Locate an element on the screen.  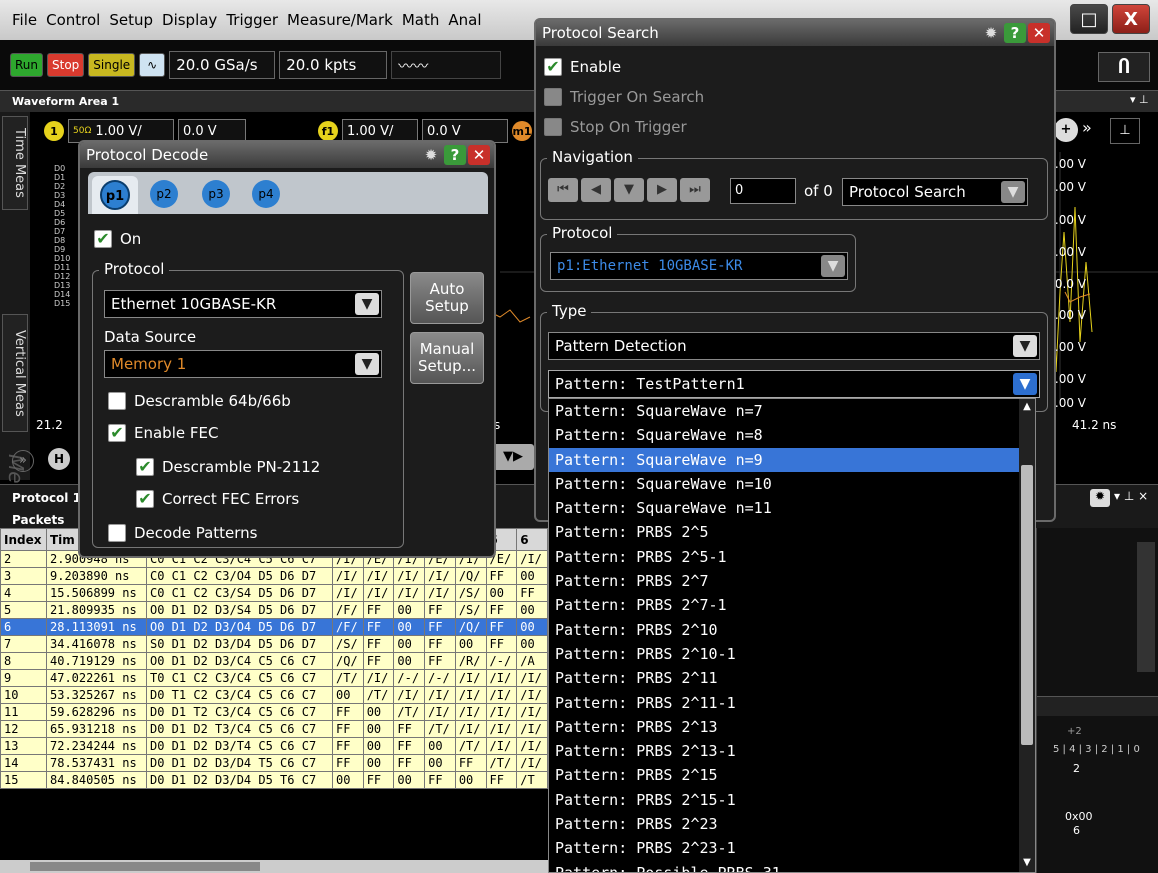
pattern-option: Pattern: SquareWave n=7 is located at coordinates (784, 411).